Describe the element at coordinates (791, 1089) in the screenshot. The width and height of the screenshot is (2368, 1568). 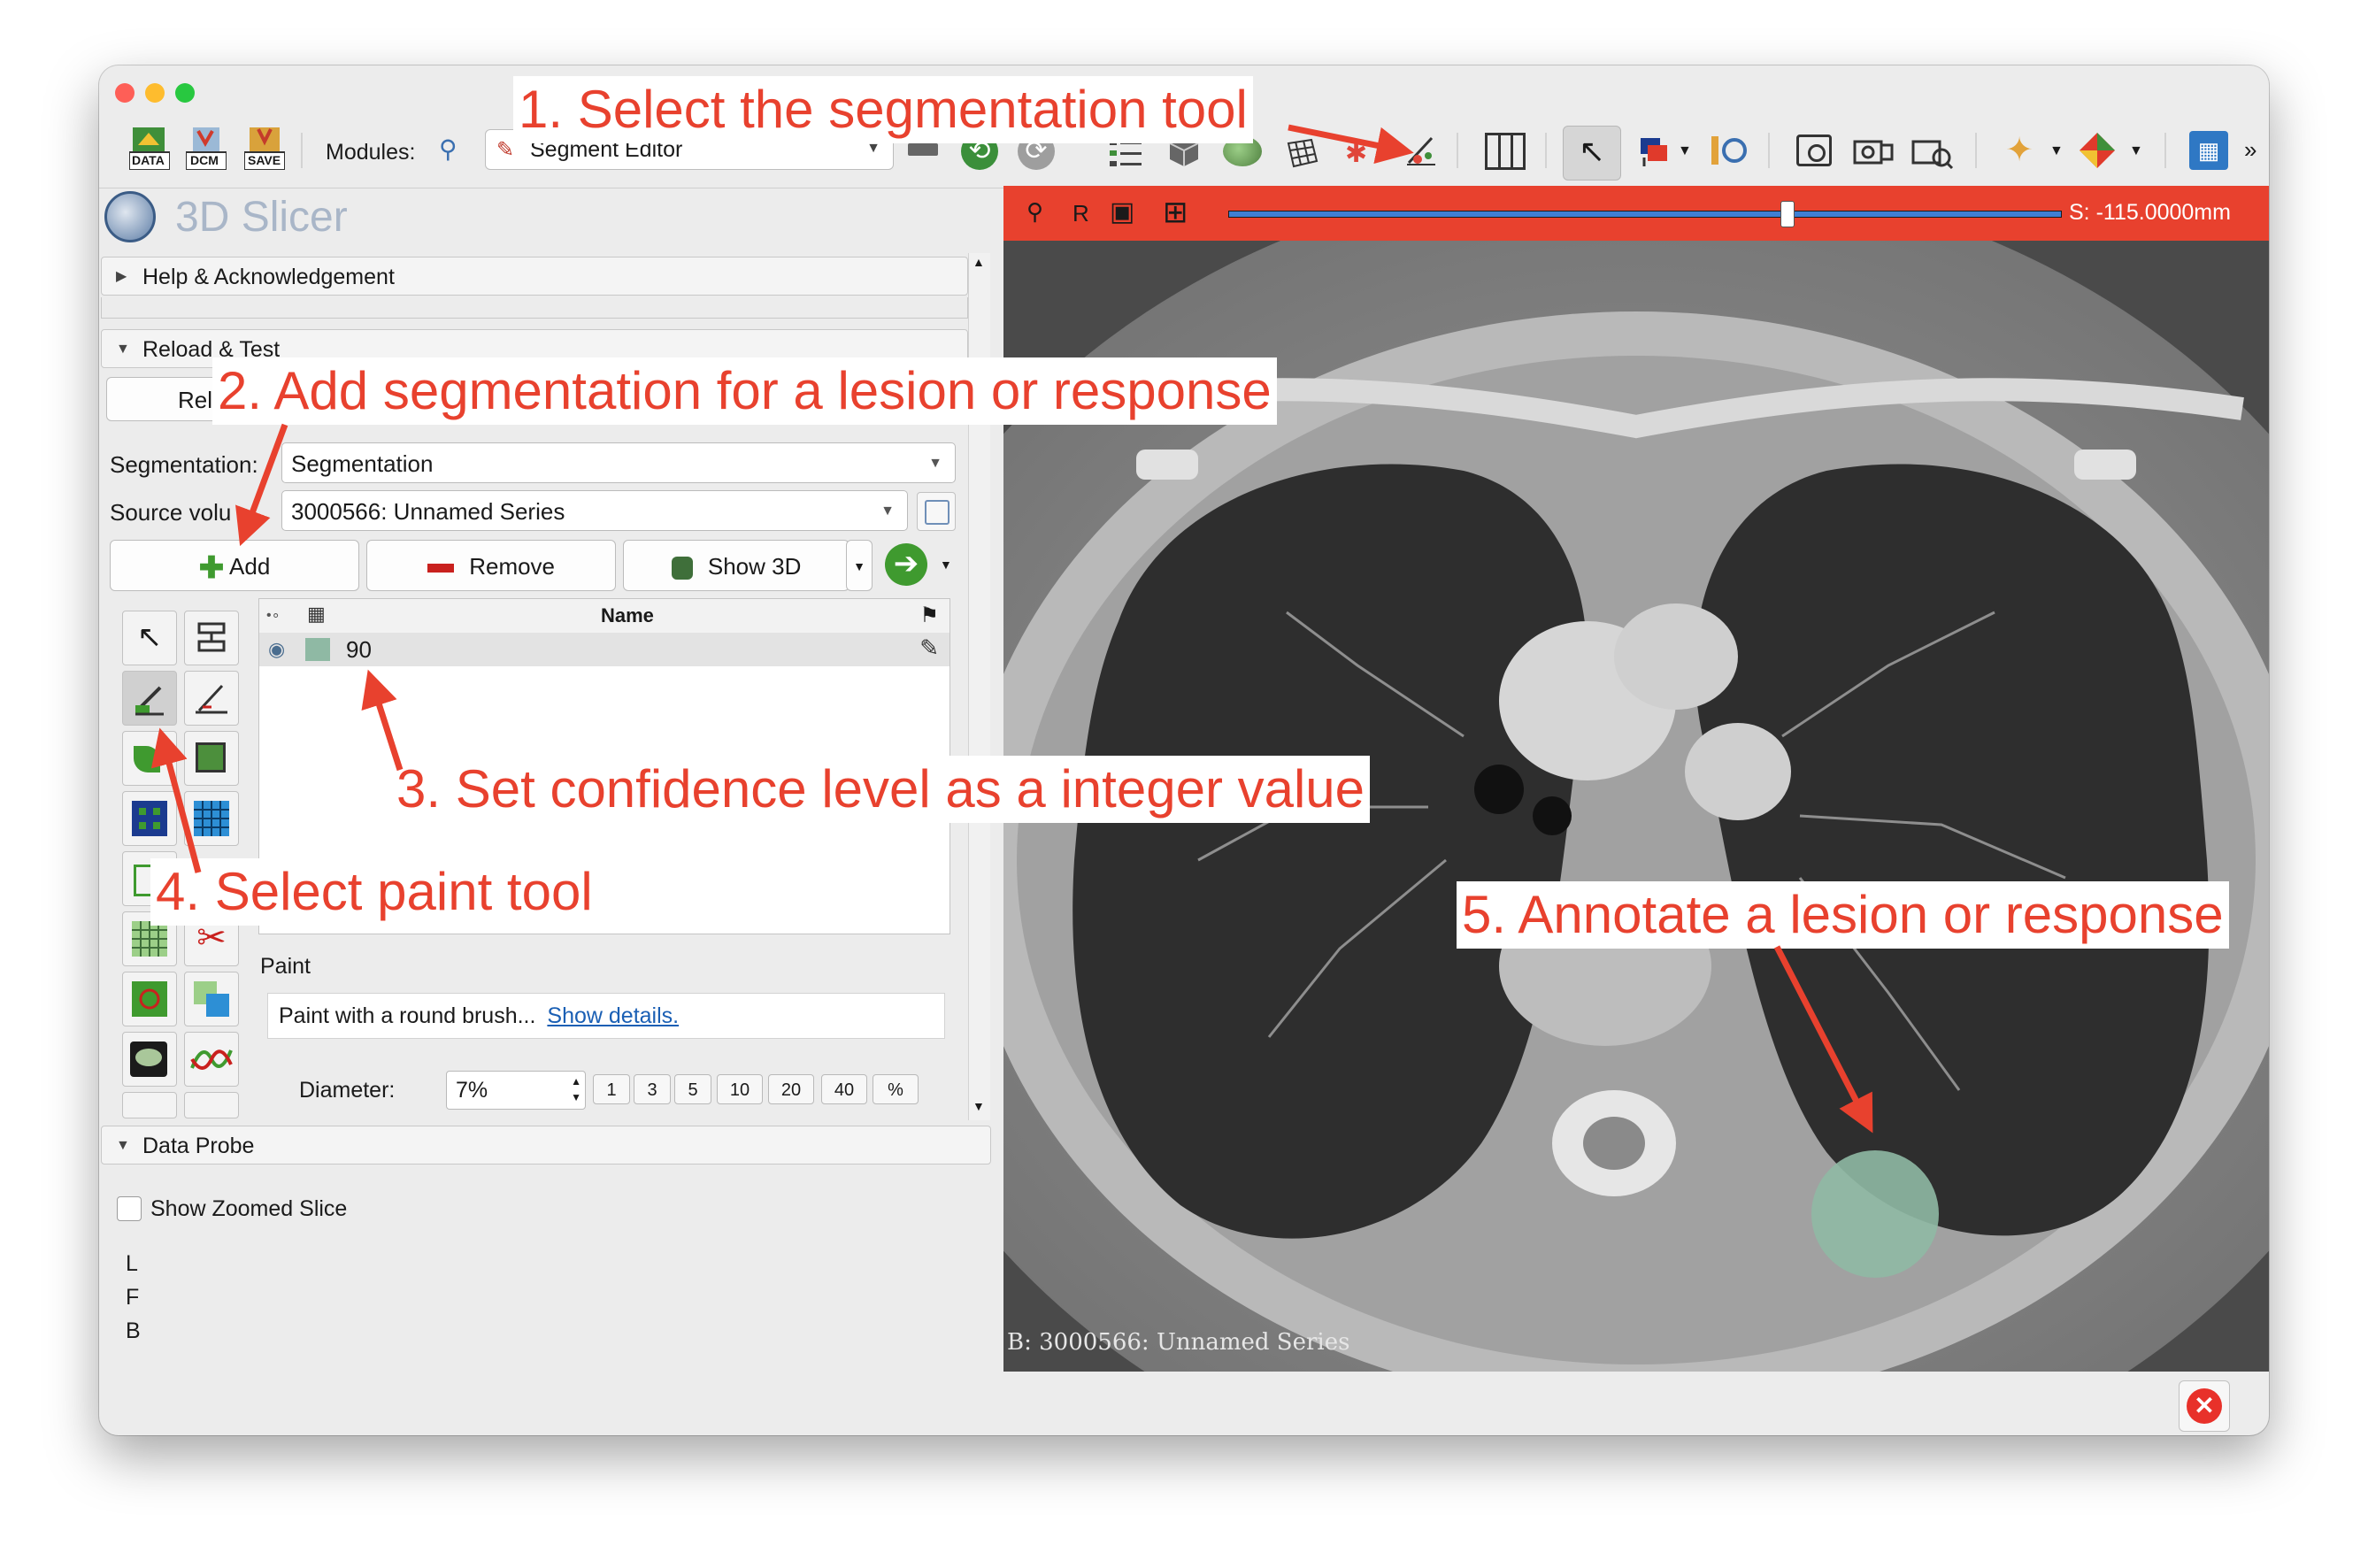
I see `diameter-preset-button: 20` at that location.